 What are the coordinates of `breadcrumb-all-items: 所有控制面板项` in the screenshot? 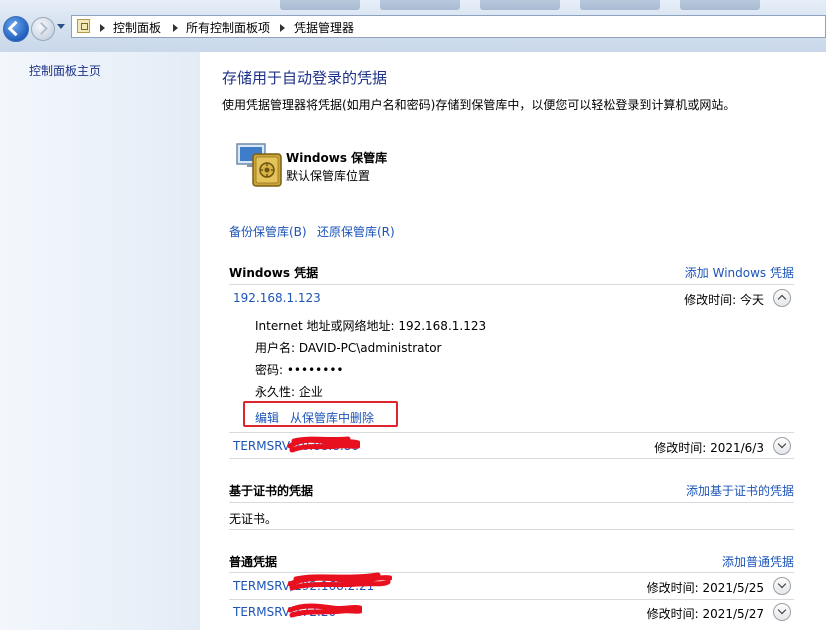 It's located at (228, 27).